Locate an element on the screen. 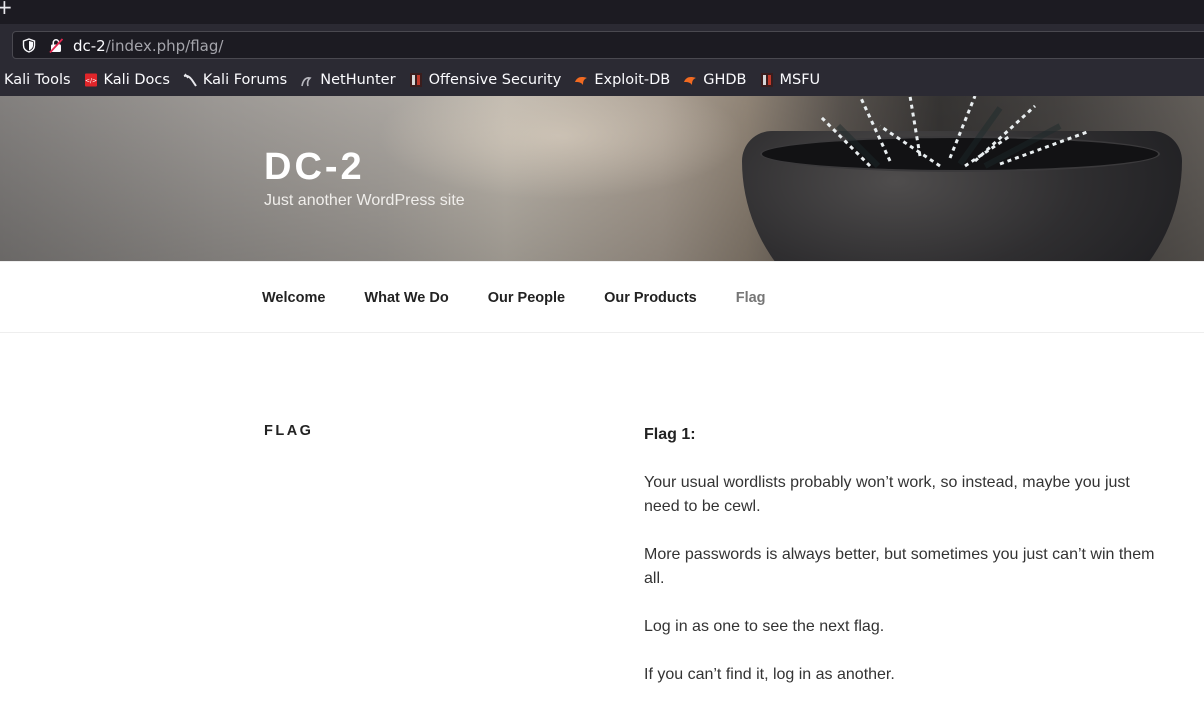 The image size is (1204, 714). browser-tab-strip: + is located at coordinates (602, 12).